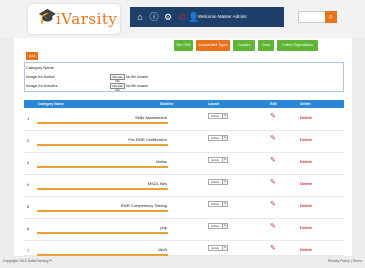  I want to click on category-name-label: Category Name, so click(40, 67).